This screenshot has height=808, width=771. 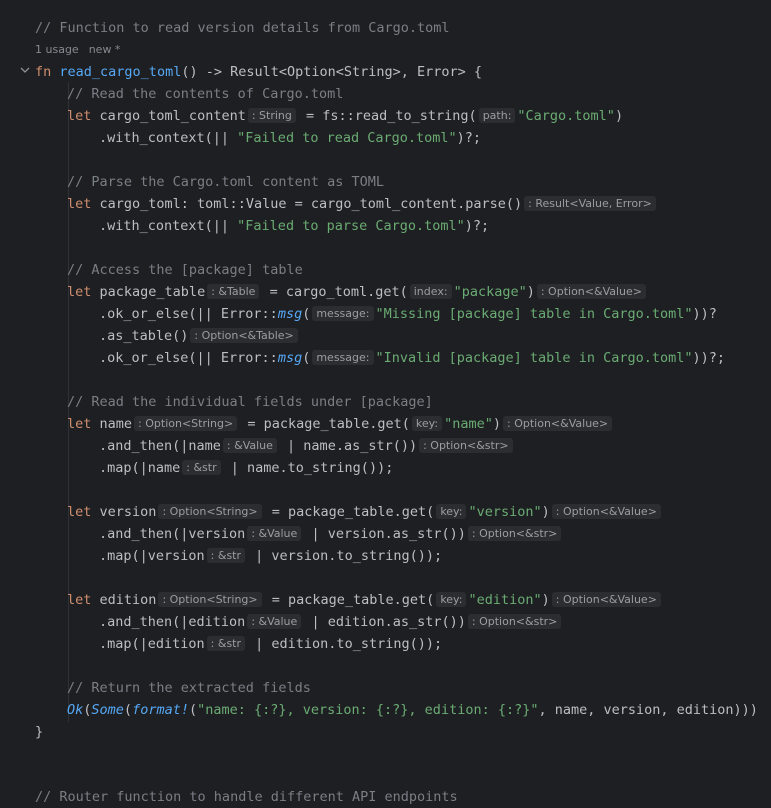 I want to click on code-comment: // Return the extracted fields, so click(x=189, y=688).